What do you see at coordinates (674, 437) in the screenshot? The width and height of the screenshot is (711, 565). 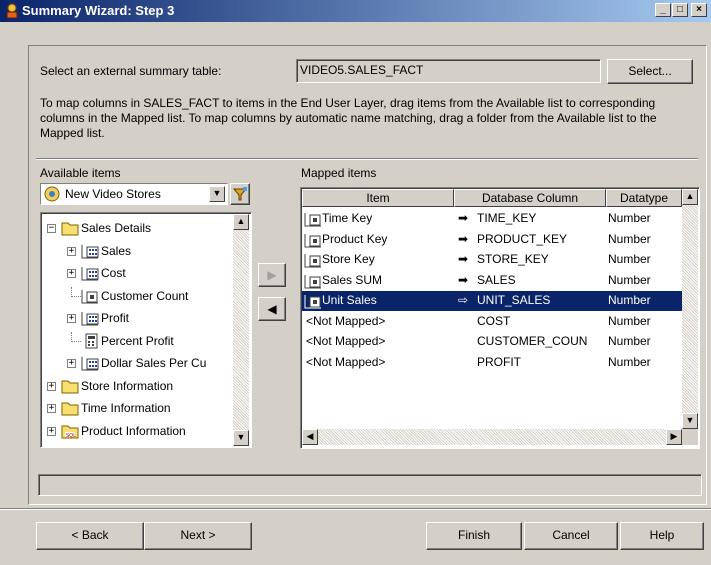 I see `scroll-right-icon: ▶` at bounding box center [674, 437].